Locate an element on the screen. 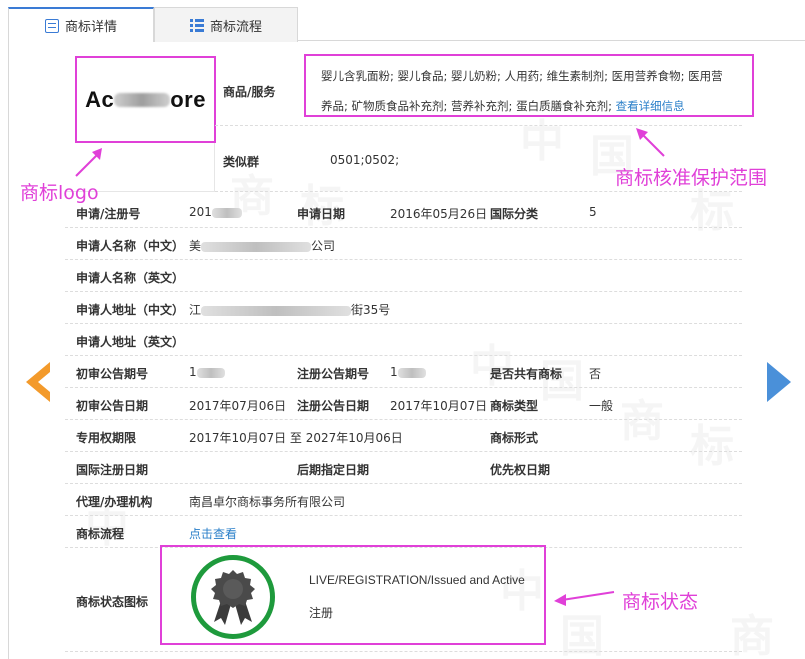 The width and height of the screenshot is (805, 659). trademark-logo: Ac ore is located at coordinates (145, 99).